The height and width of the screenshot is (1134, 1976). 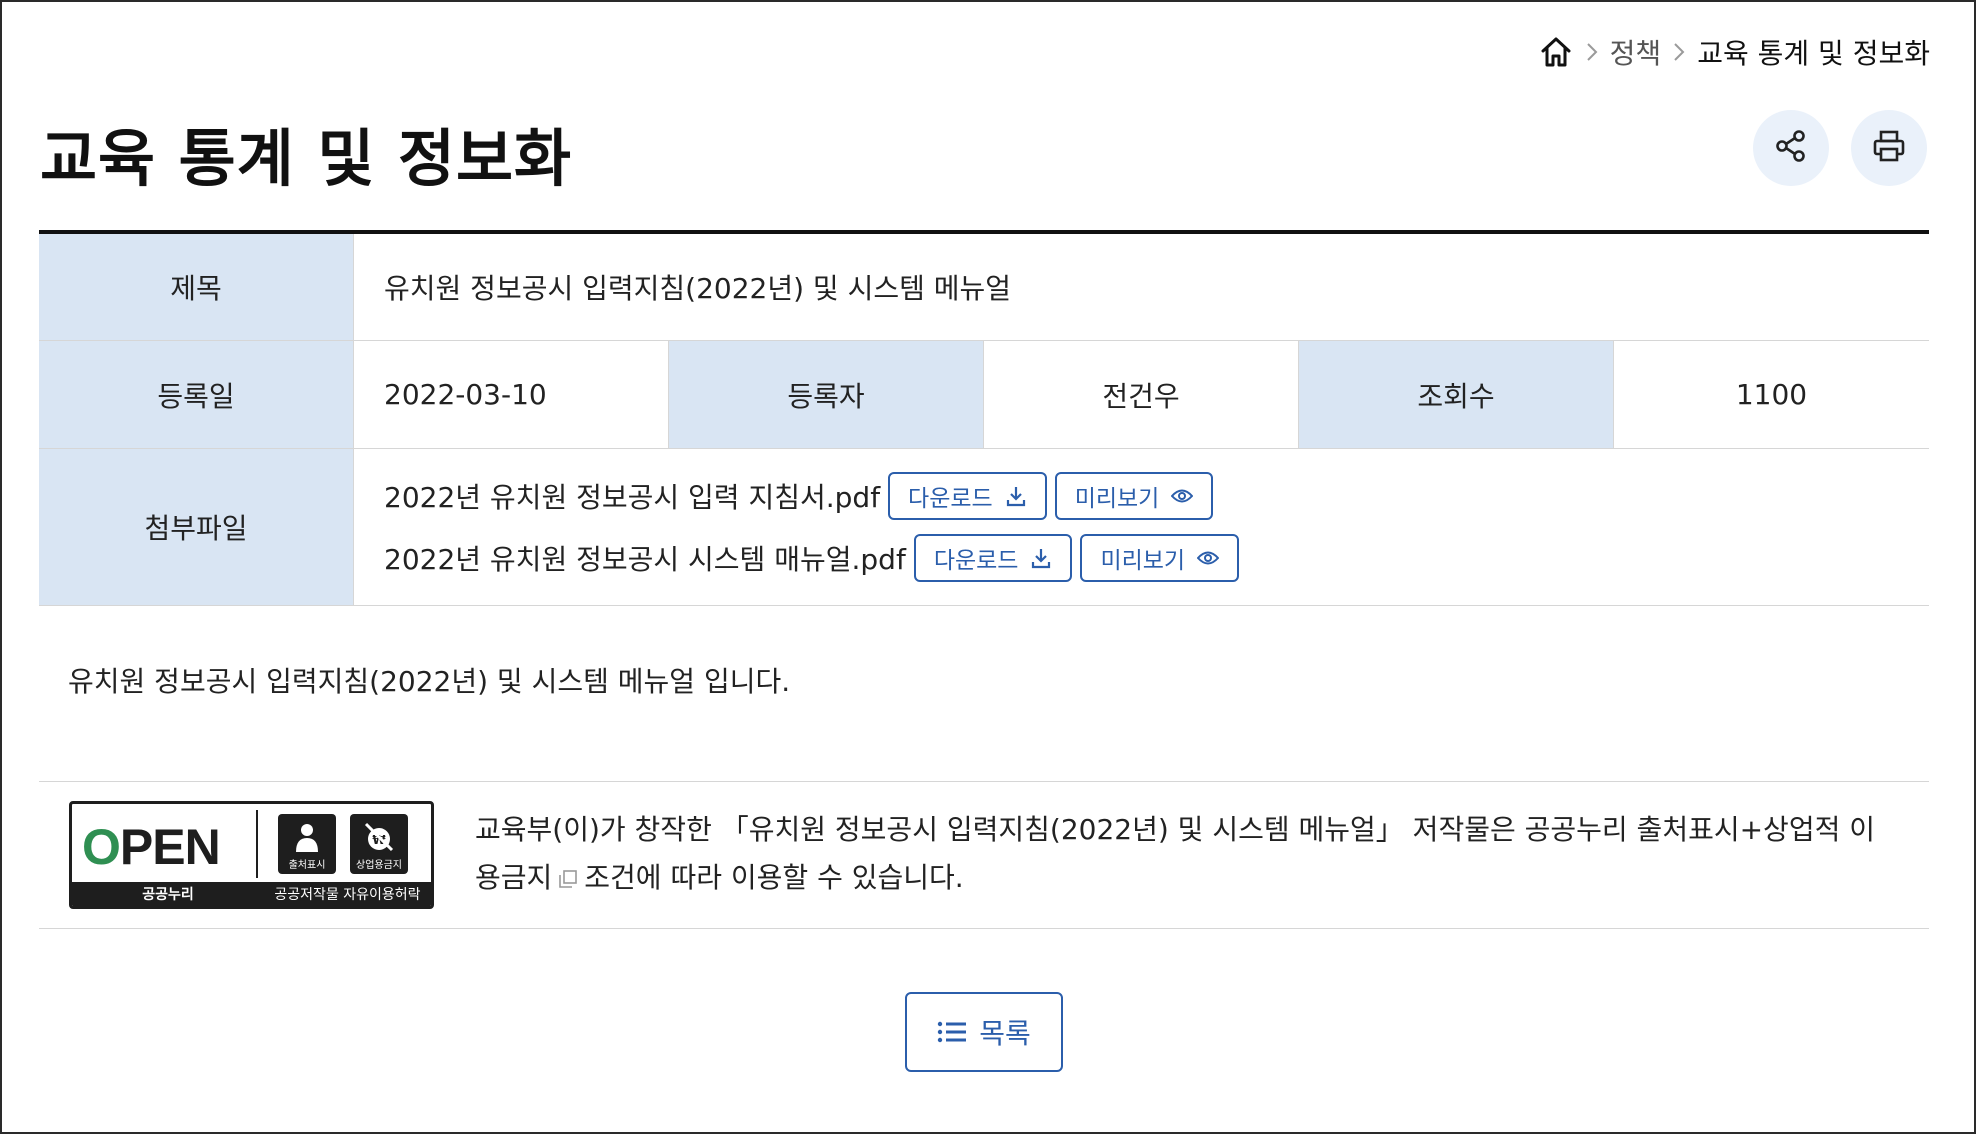 I want to click on post-body-text: 유치원 정보공시 입력지침(2022년) 및 시스템 메뉴얼 입니다., so click(x=429, y=681).